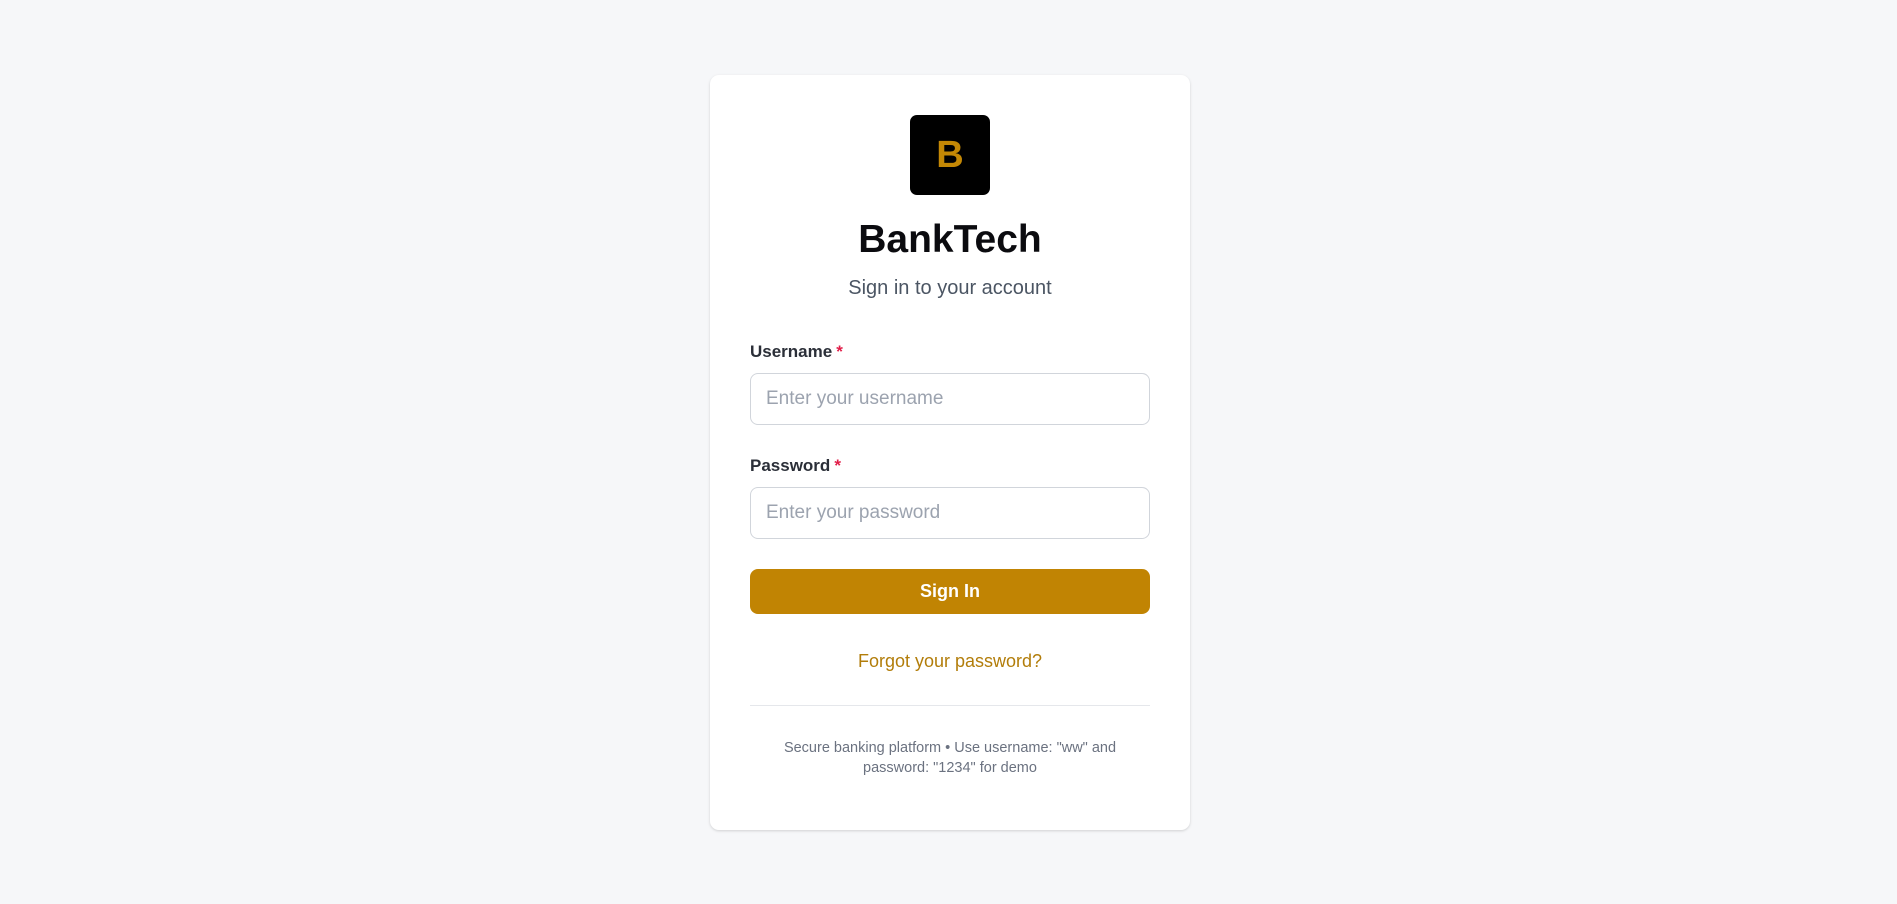 The width and height of the screenshot is (1897, 904). What do you see at coordinates (950, 705) in the screenshot?
I see `divider` at bounding box center [950, 705].